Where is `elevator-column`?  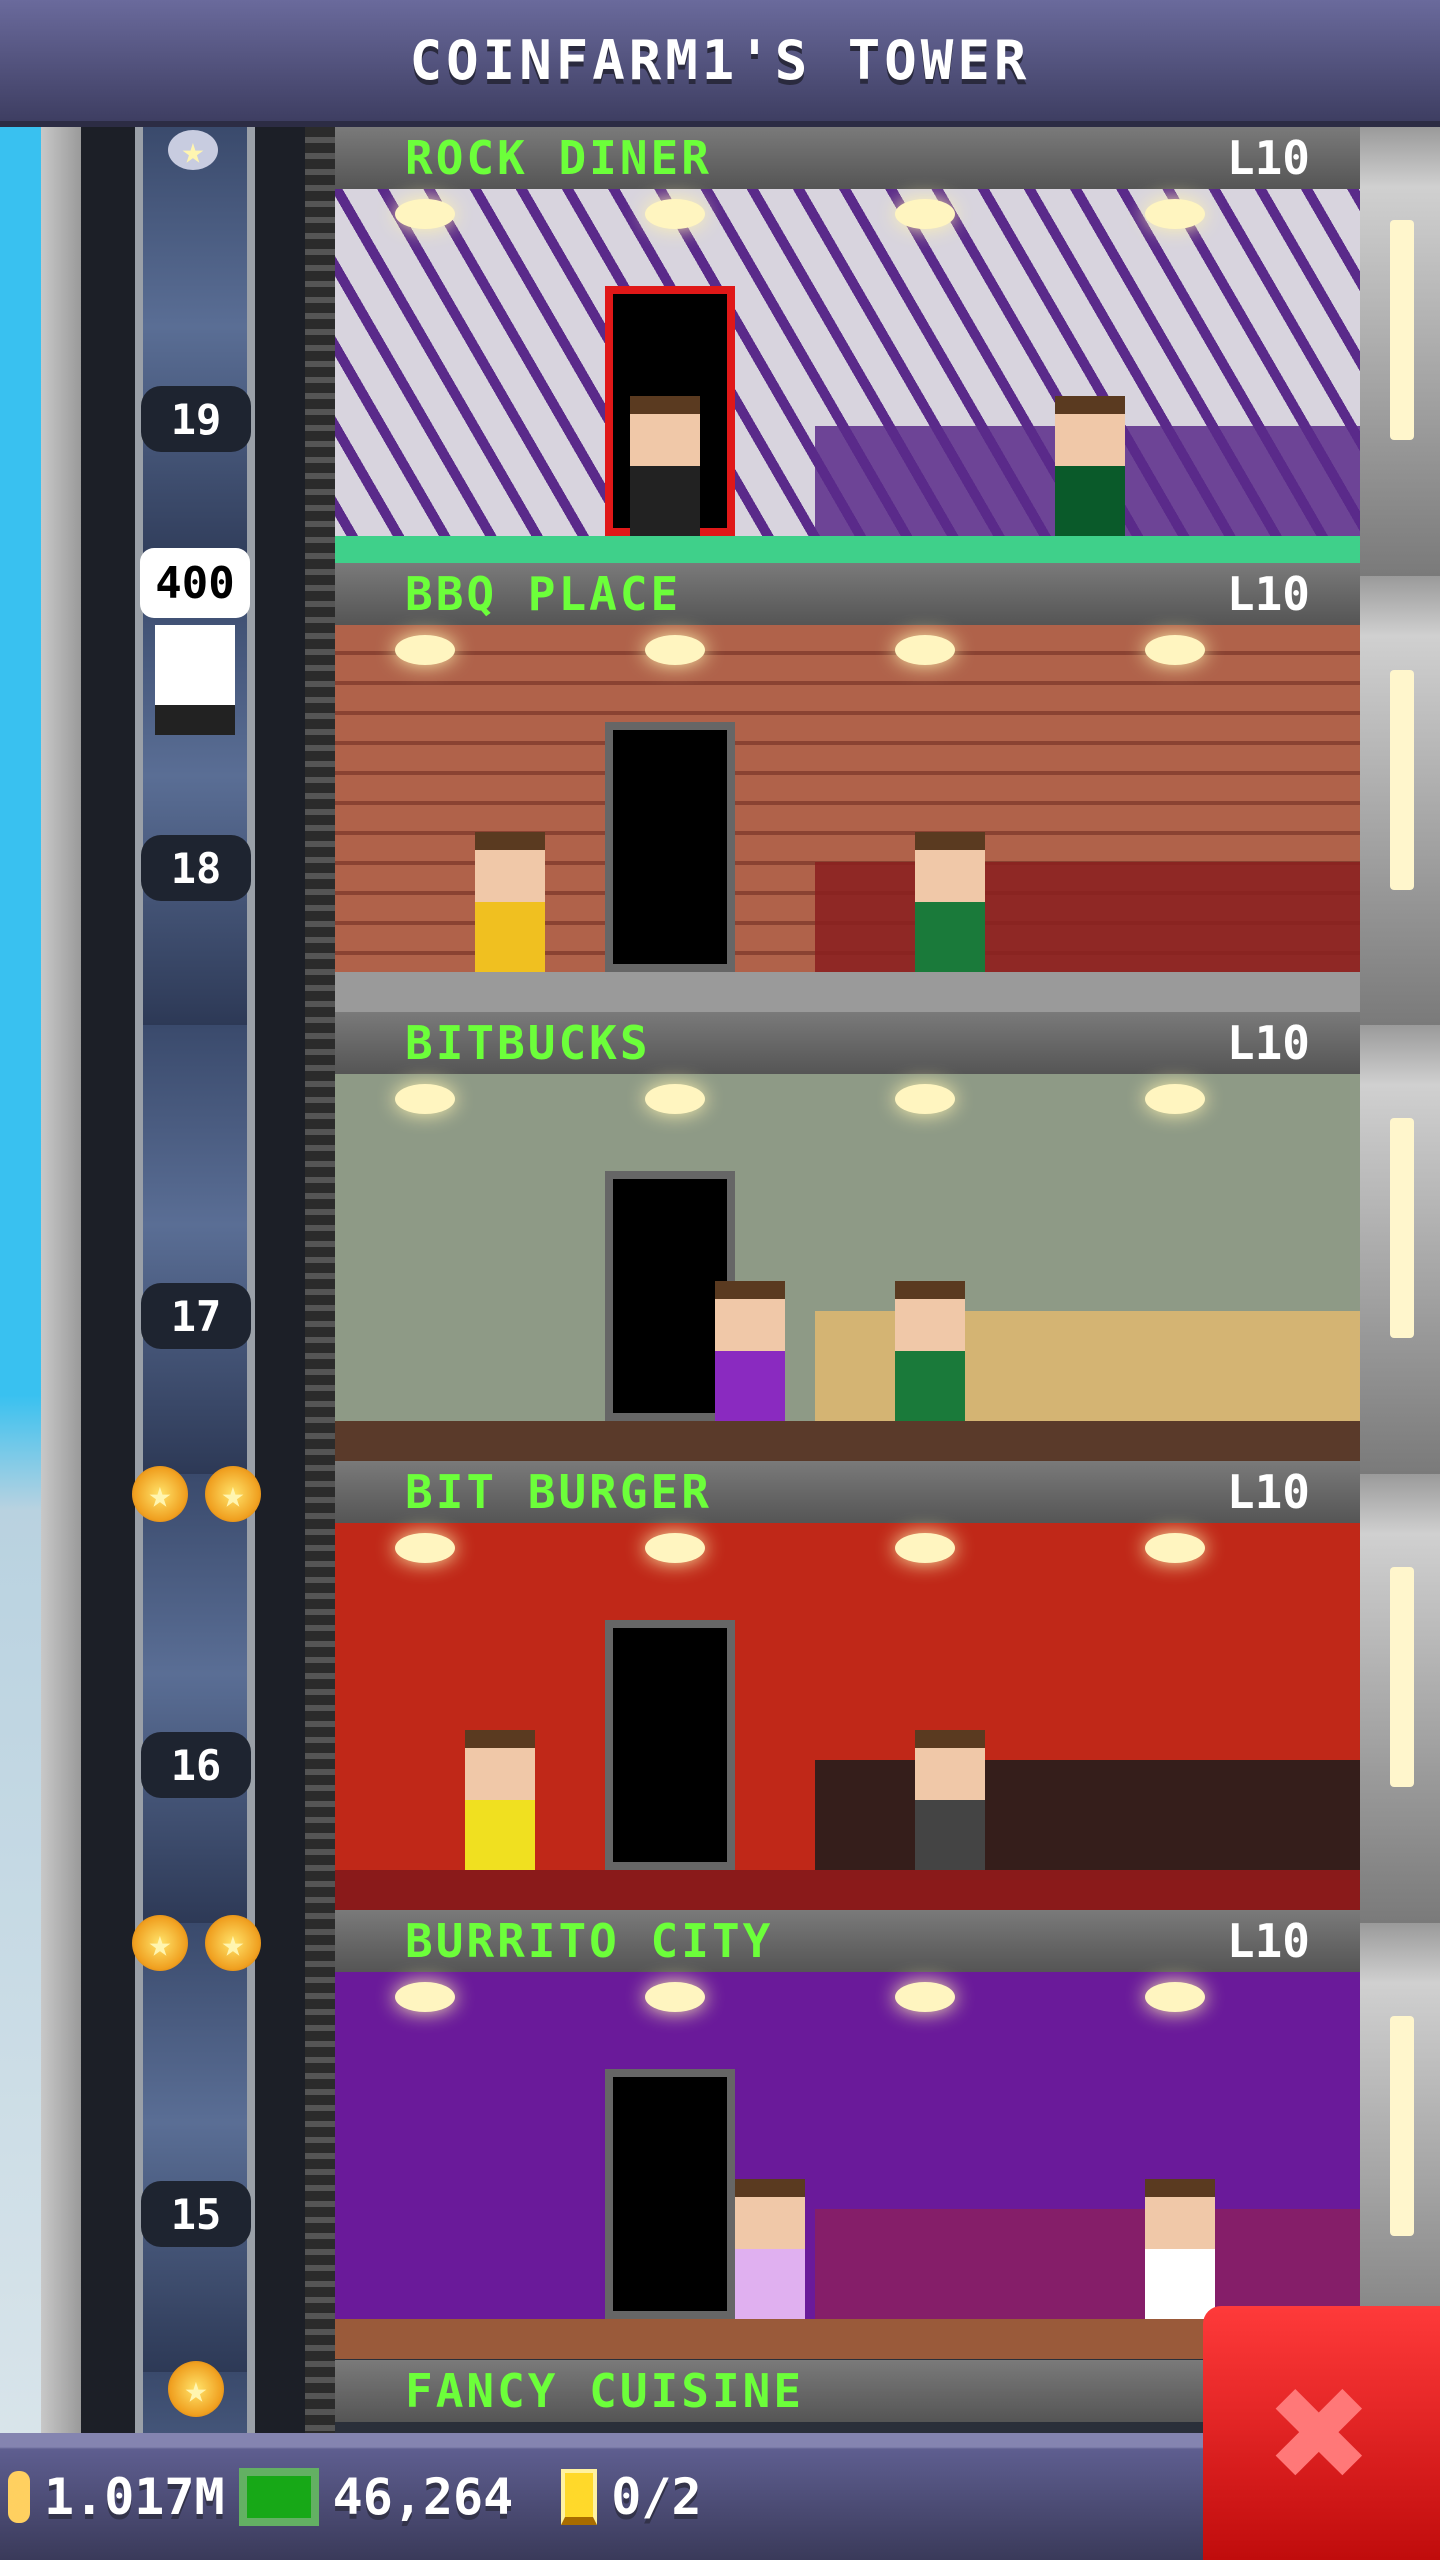
elevator-column is located at coordinates (195, 1280).